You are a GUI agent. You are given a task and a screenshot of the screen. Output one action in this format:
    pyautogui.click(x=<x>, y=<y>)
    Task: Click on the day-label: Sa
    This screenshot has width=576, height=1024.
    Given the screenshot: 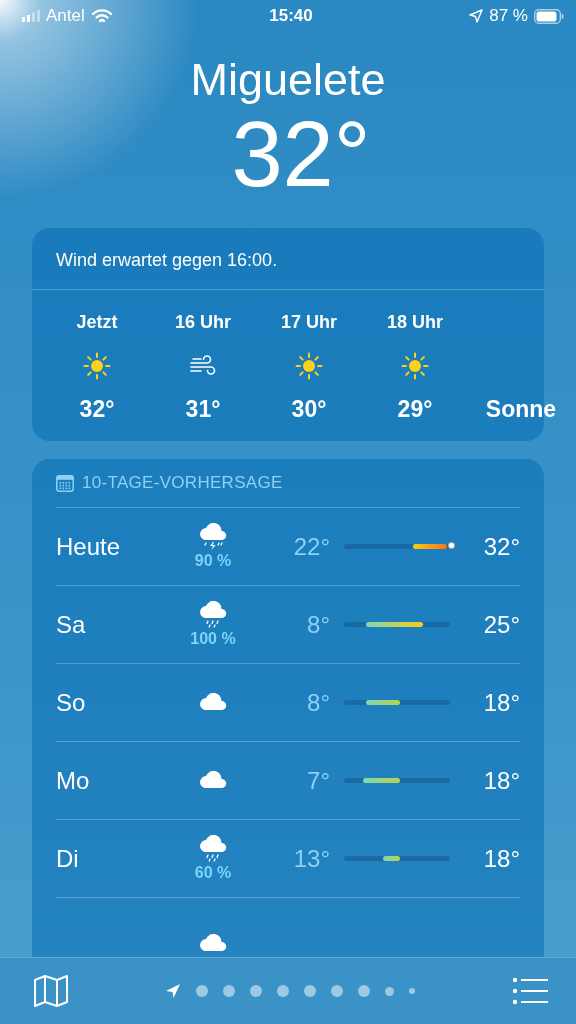 What is the action you would take?
    pyautogui.click(x=71, y=624)
    